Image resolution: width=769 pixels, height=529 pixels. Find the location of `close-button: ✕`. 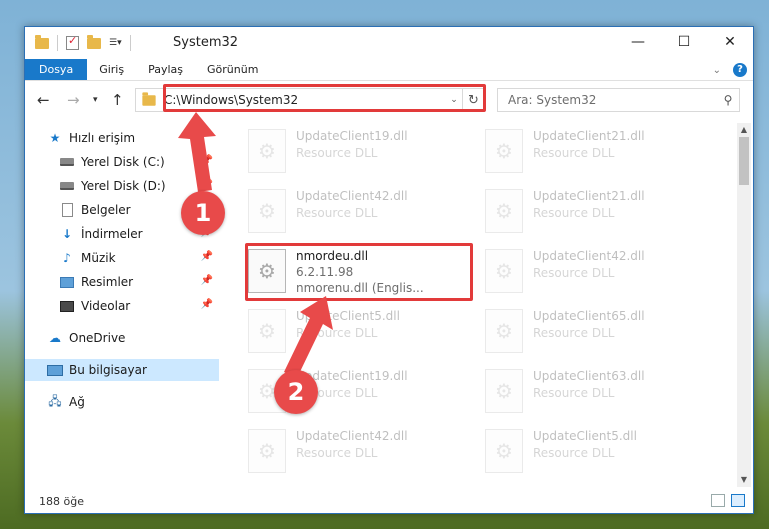

close-button: ✕ is located at coordinates (730, 42).